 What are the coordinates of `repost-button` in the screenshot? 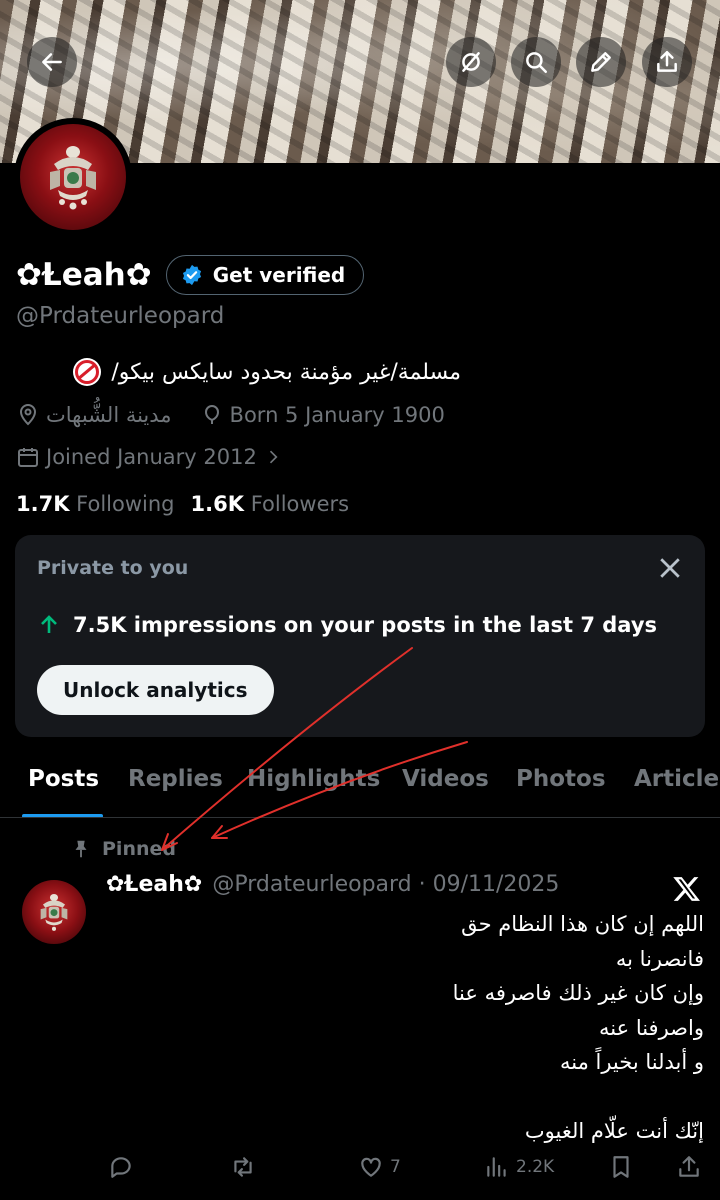 It's located at (243, 1167).